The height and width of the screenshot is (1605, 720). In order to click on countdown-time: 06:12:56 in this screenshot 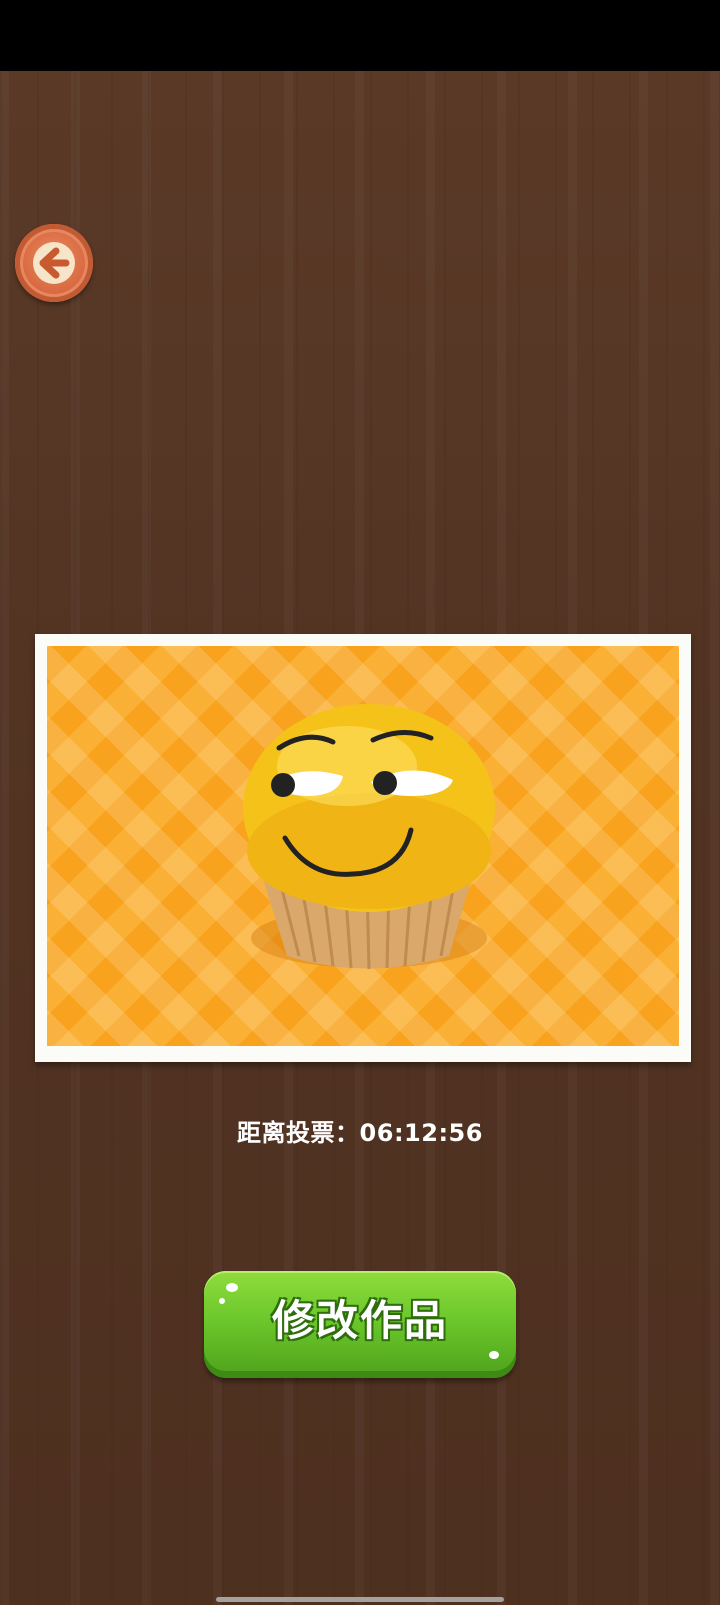, I will do `click(421, 1133)`.